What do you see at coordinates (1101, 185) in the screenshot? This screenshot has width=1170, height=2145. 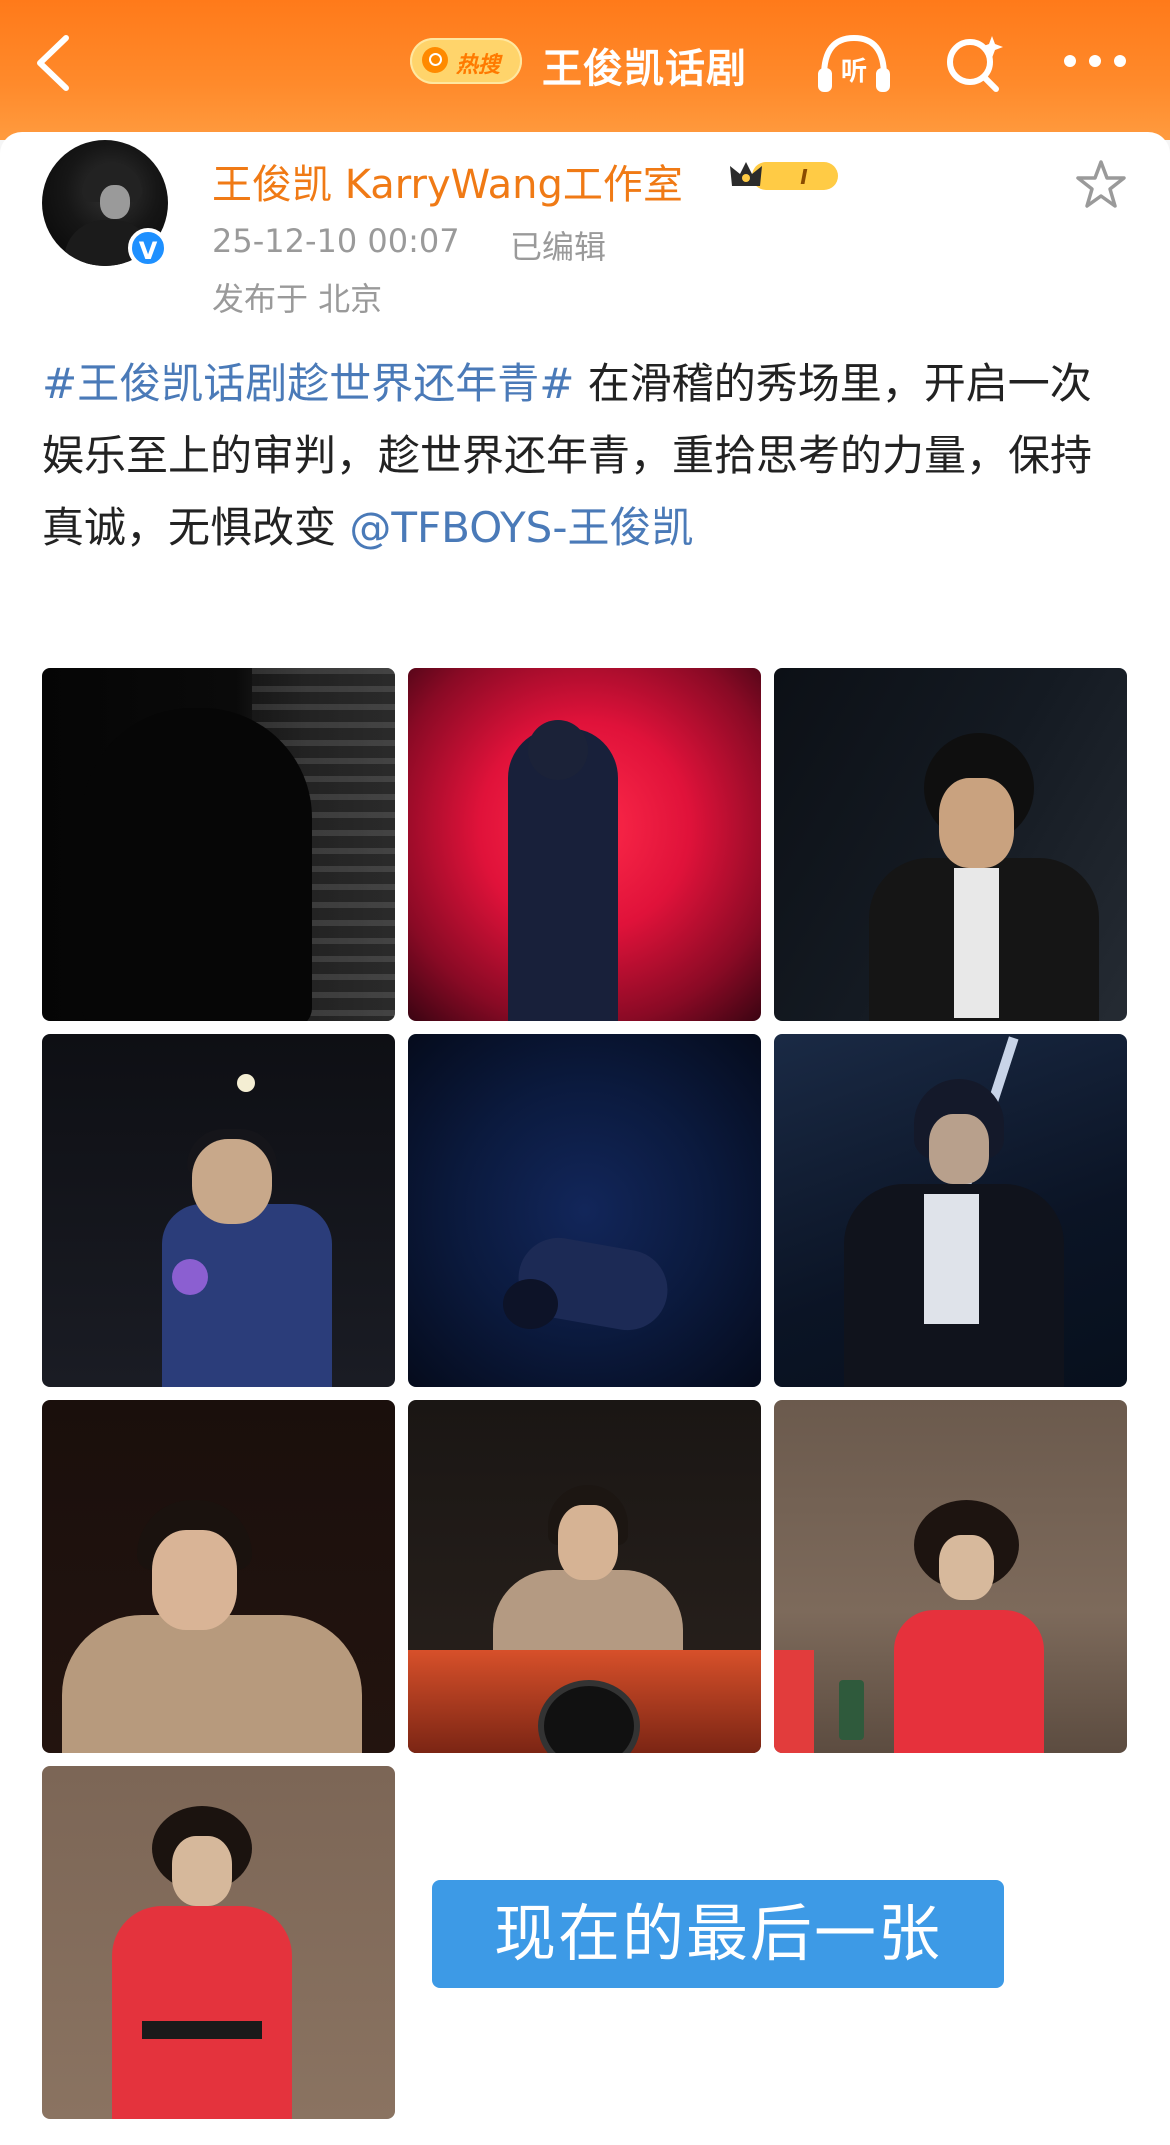 I see `star-icon` at bounding box center [1101, 185].